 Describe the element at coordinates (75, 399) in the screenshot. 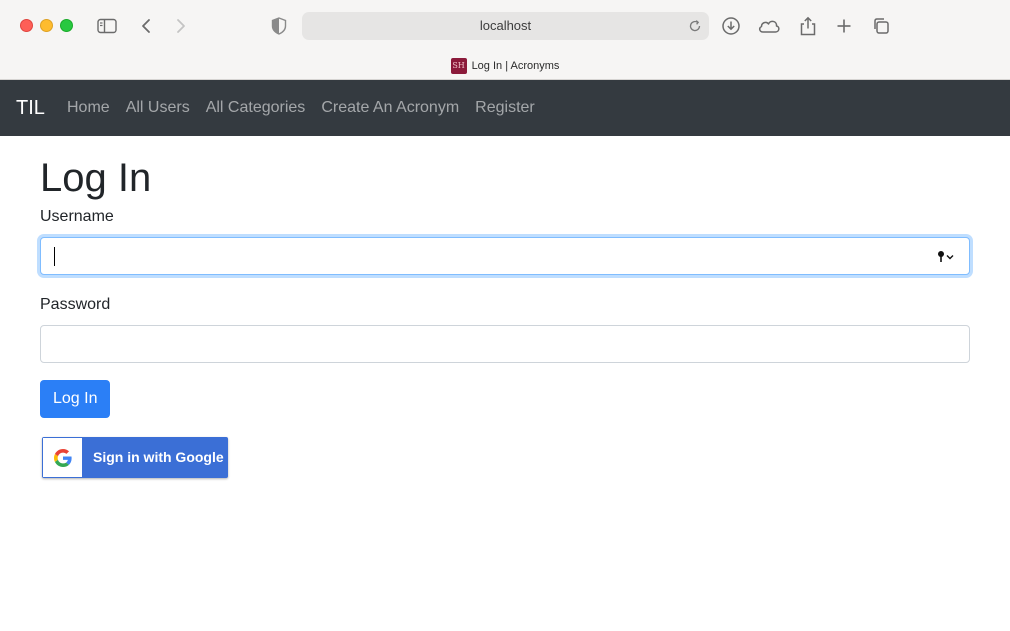

I see `login-button: Log In` at that location.